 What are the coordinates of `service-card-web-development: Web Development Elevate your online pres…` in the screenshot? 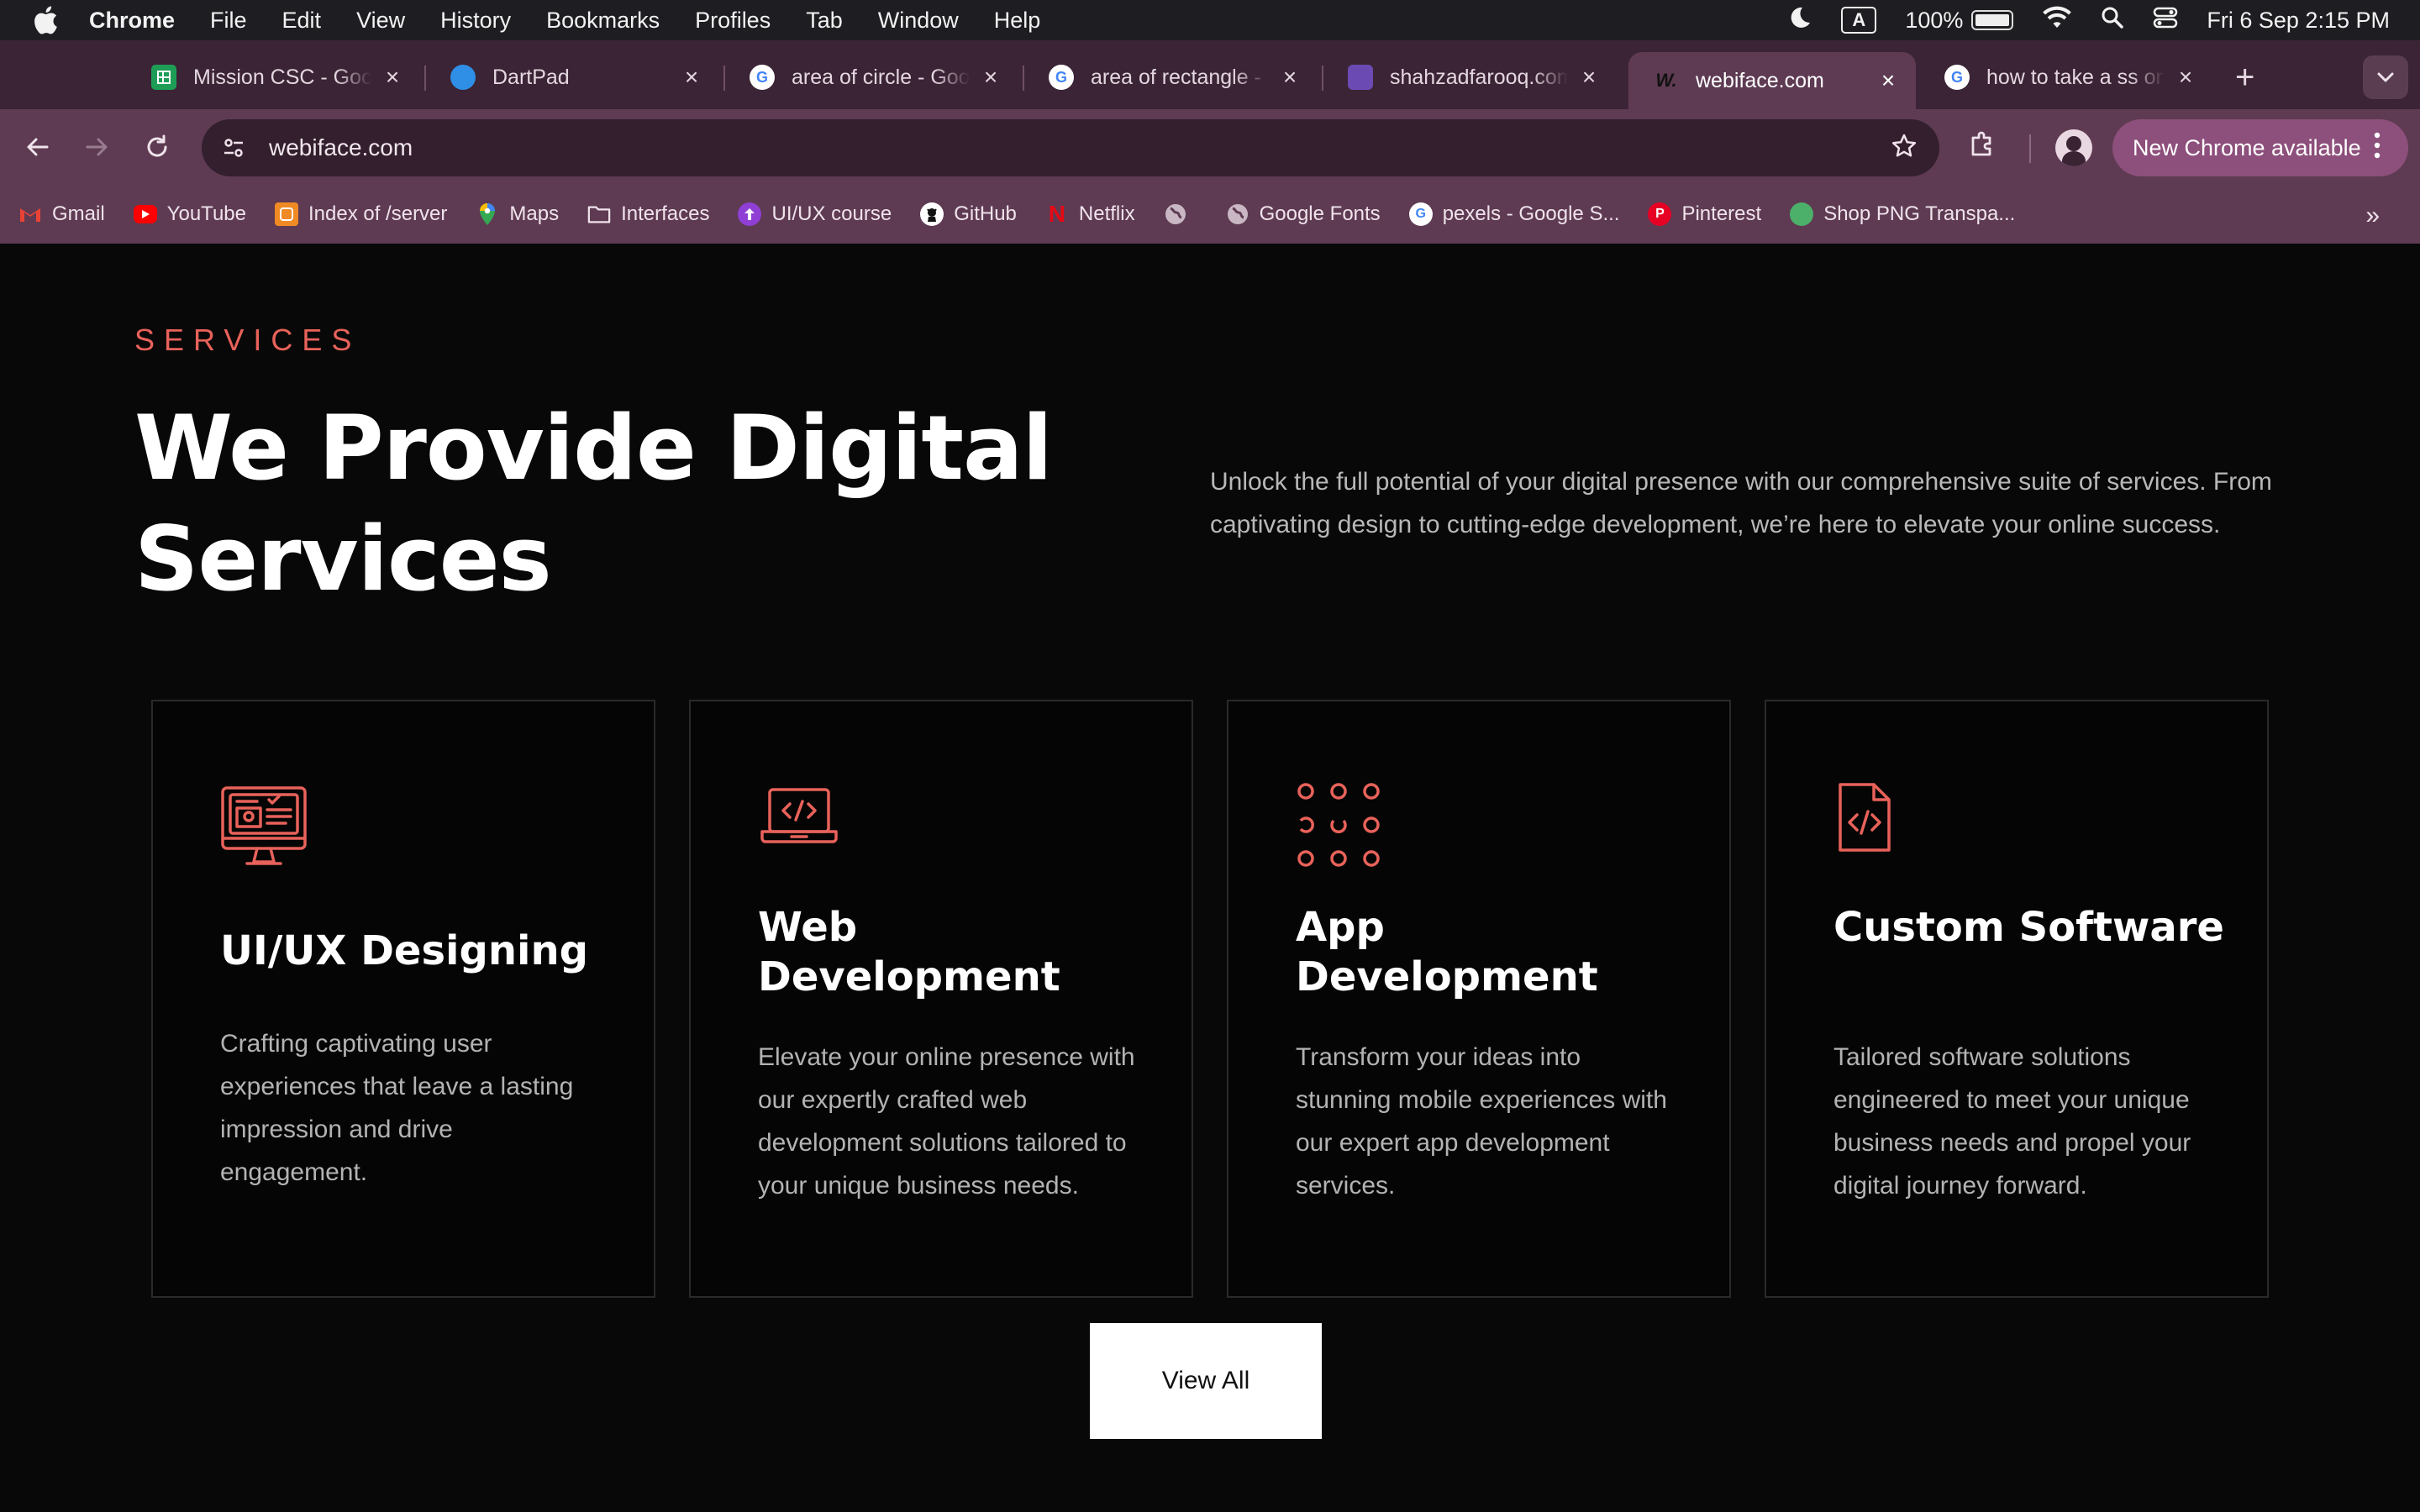 It's located at (941, 999).